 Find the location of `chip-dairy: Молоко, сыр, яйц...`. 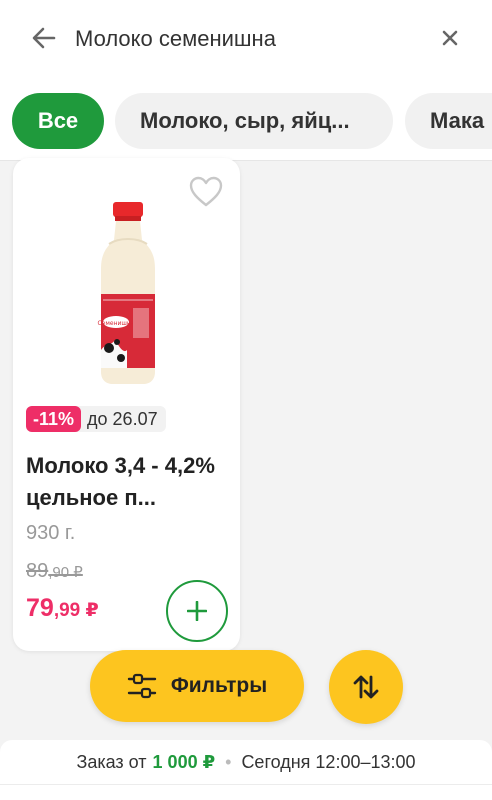

chip-dairy: Молоко, сыр, яйц... is located at coordinates (254, 121).